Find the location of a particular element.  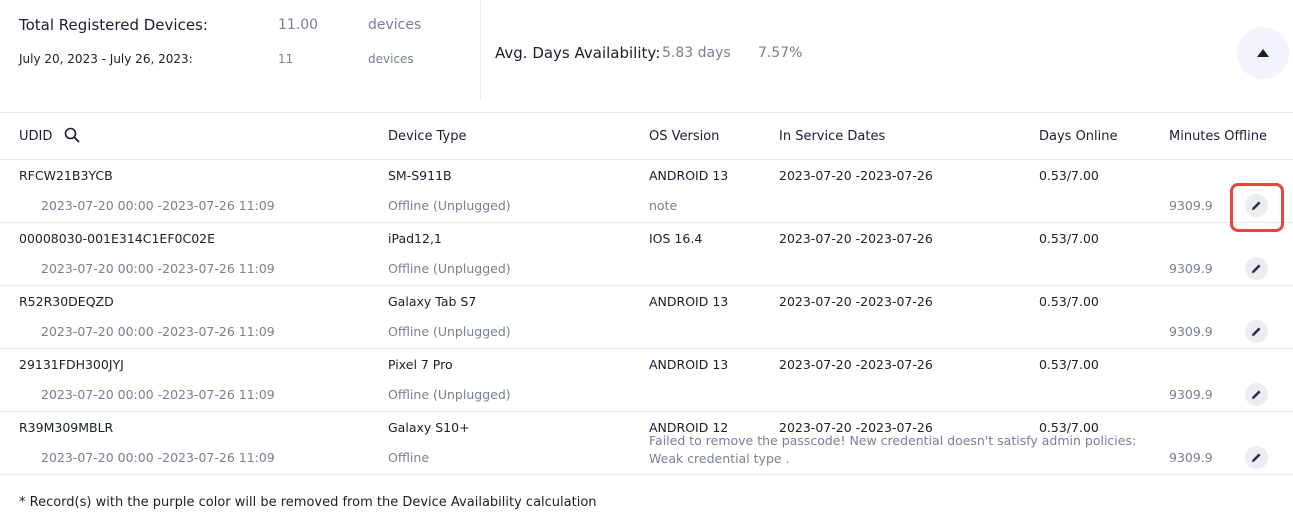

date-range-unit: devices is located at coordinates (391, 59).